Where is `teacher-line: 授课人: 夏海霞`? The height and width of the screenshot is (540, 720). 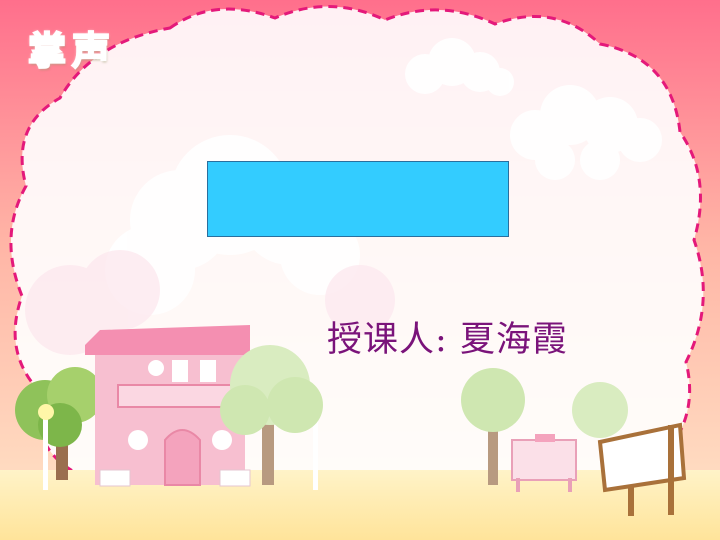
teacher-line: 授课人: 夏海霞 is located at coordinates (447, 336).